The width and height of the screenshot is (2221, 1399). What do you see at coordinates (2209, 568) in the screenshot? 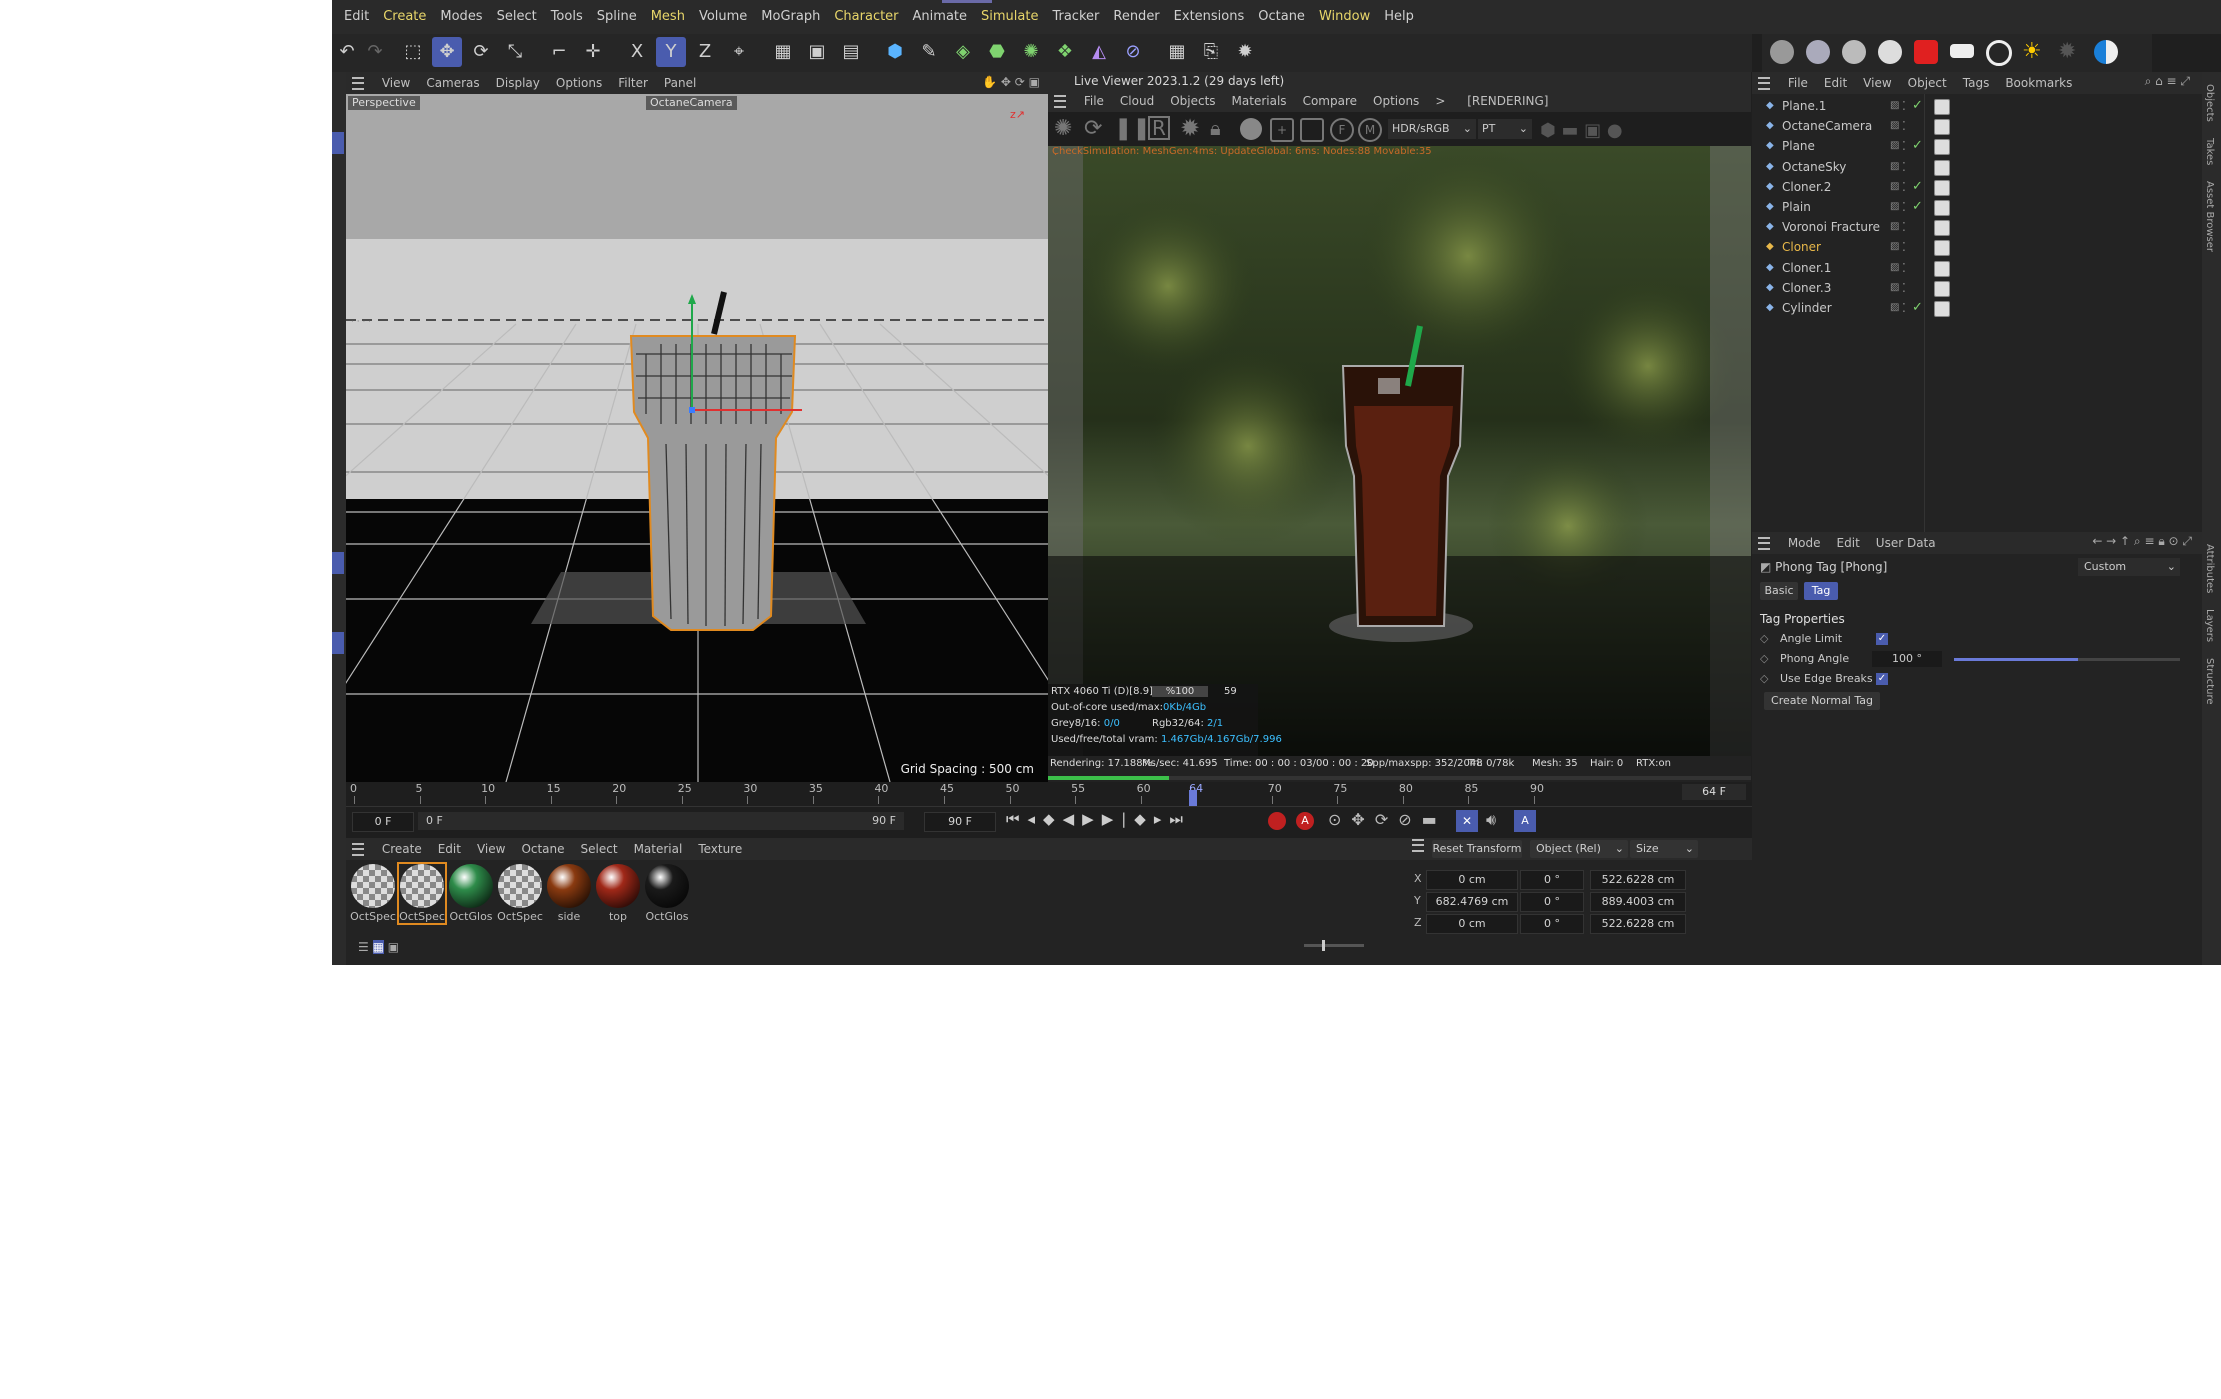
I see `side-tab-attributes: Attributes` at bounding box center [2209, 568].